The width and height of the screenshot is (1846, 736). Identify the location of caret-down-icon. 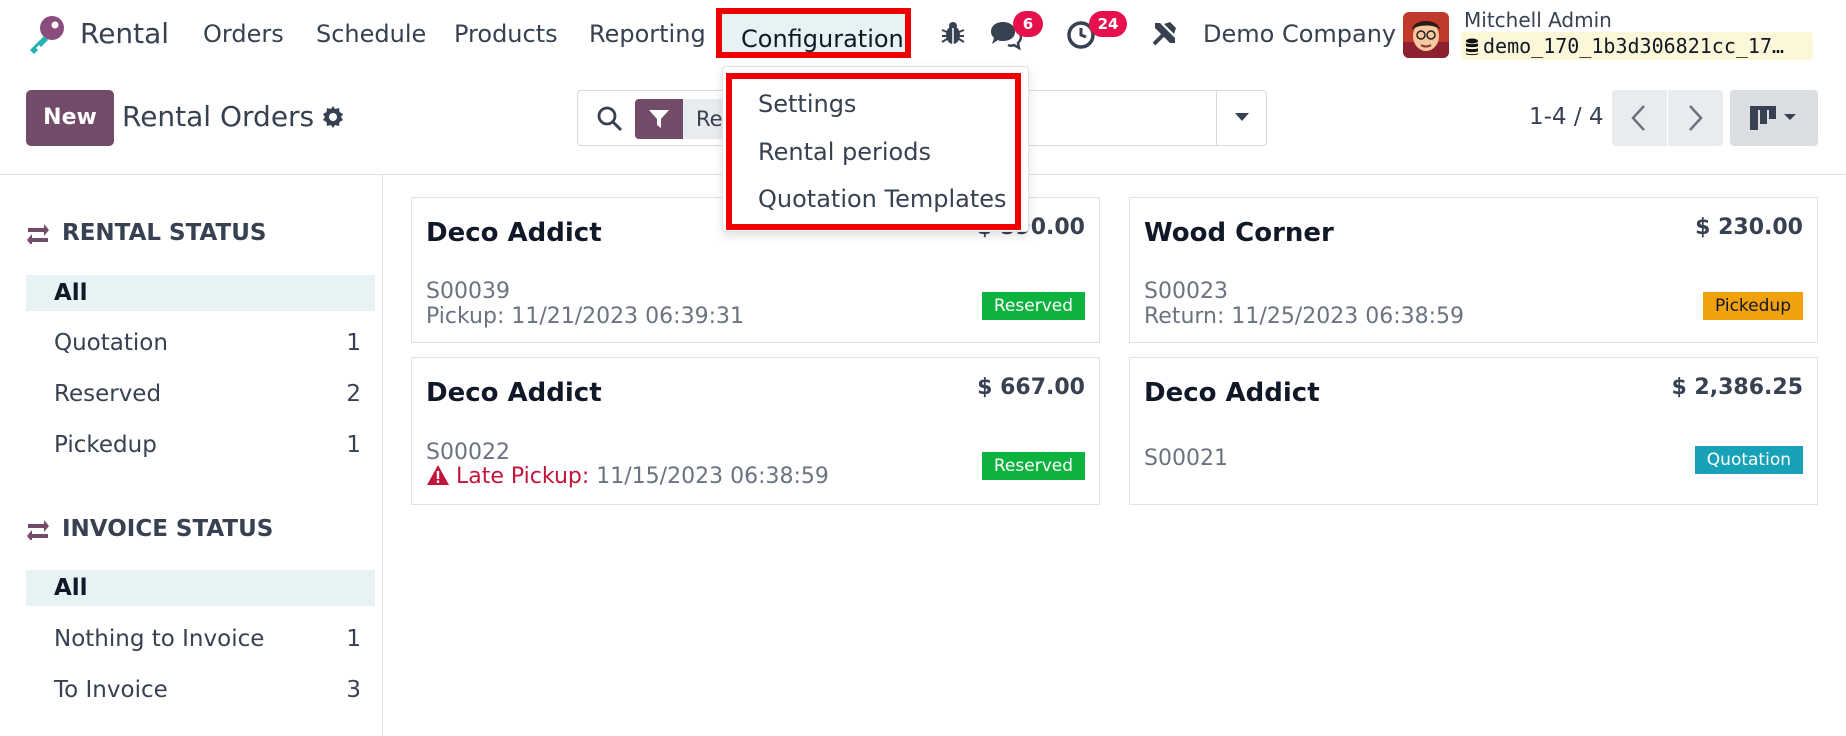
(1242, 117).